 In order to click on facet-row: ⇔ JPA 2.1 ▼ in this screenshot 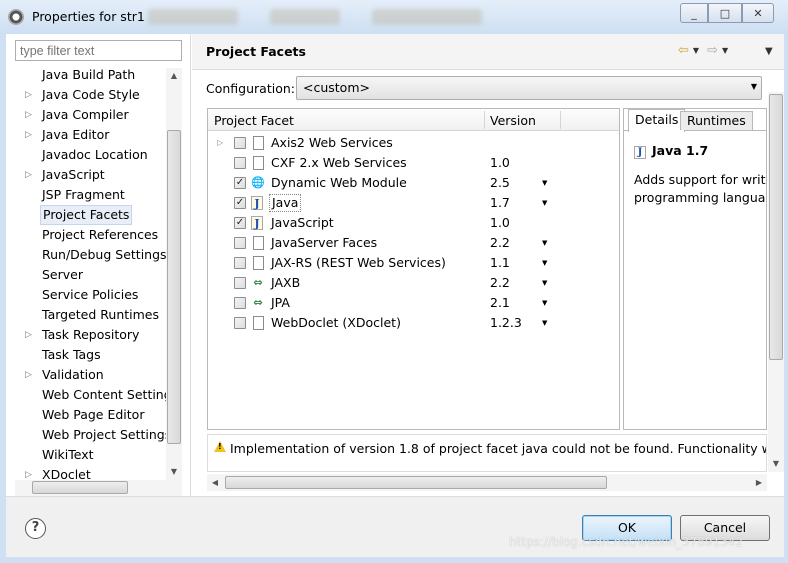, I will do `click(413, 303)`.